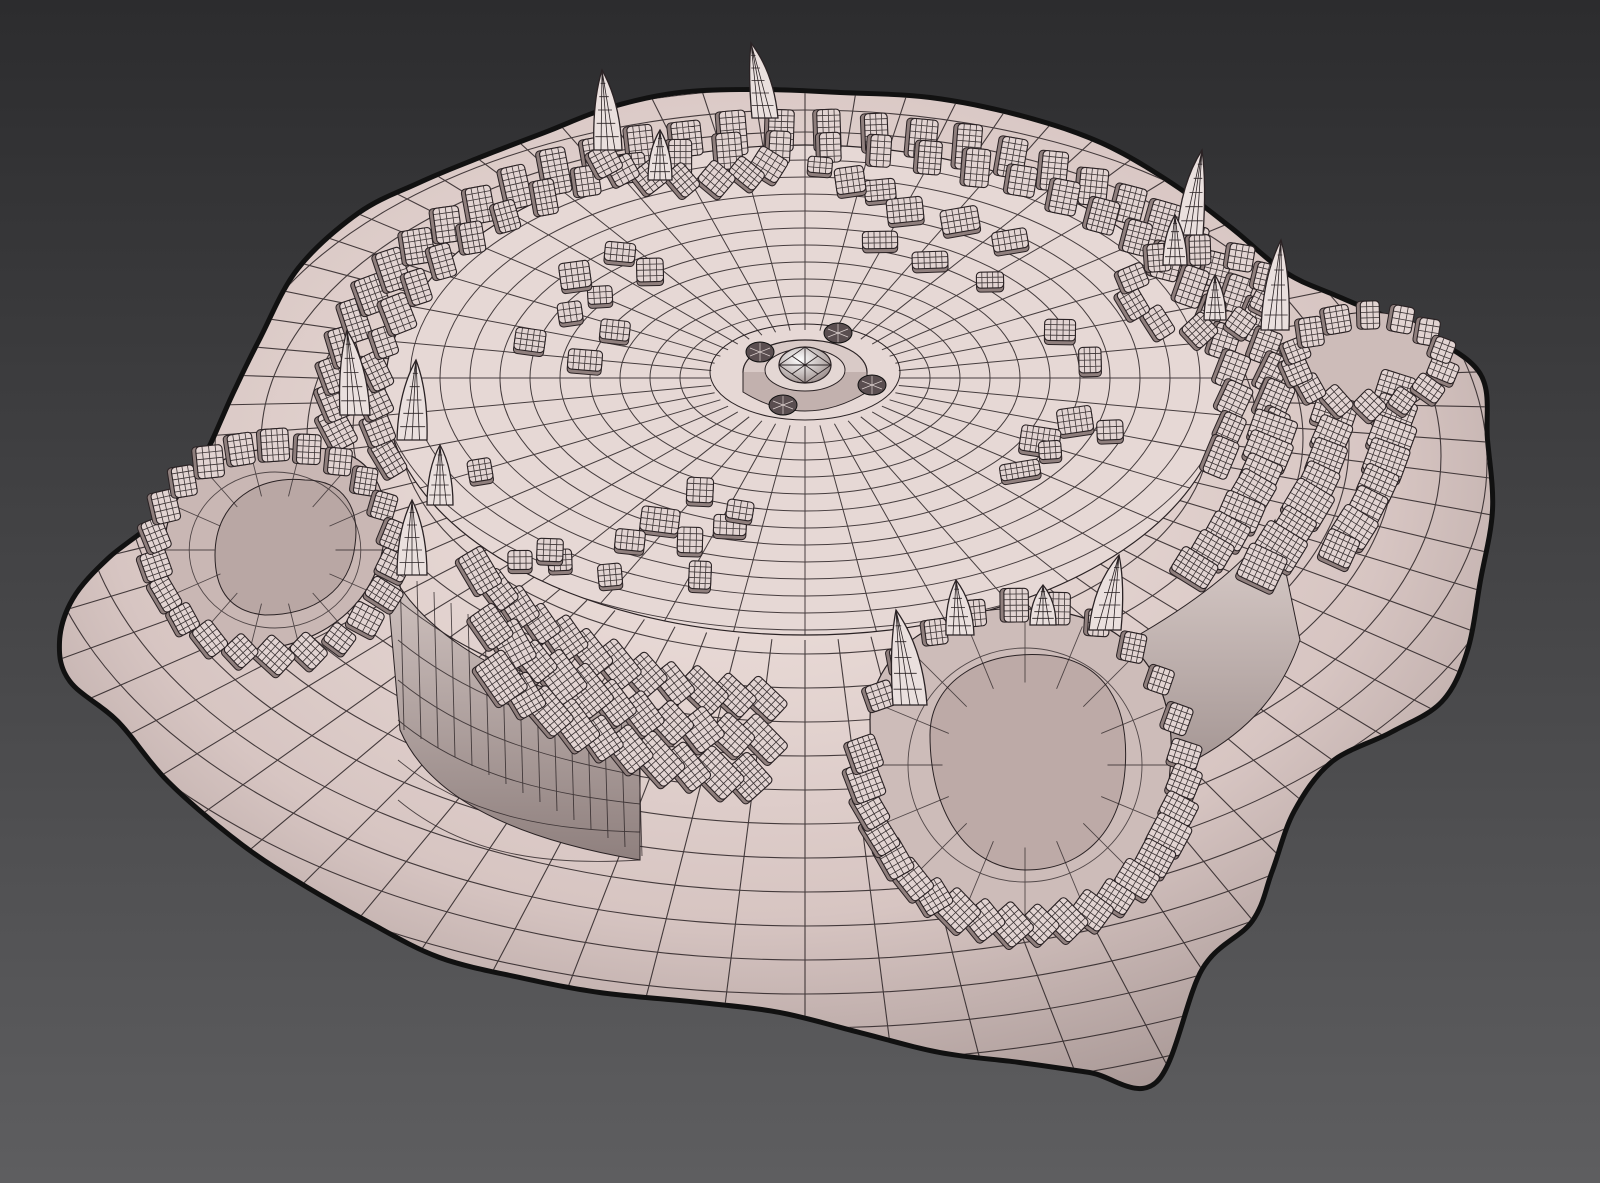 The height and width of the screenshot is (1183, 1600). I want to click on center-gem, so click(805, 365).